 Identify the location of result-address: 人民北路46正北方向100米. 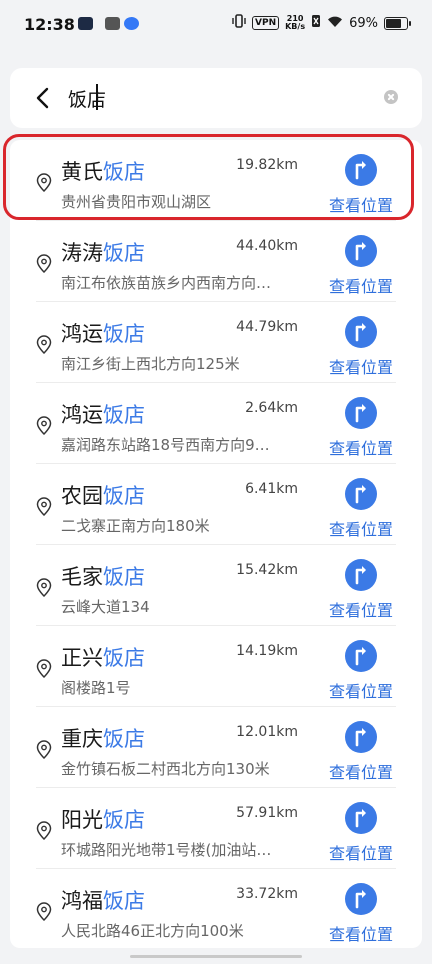
(152, 931).